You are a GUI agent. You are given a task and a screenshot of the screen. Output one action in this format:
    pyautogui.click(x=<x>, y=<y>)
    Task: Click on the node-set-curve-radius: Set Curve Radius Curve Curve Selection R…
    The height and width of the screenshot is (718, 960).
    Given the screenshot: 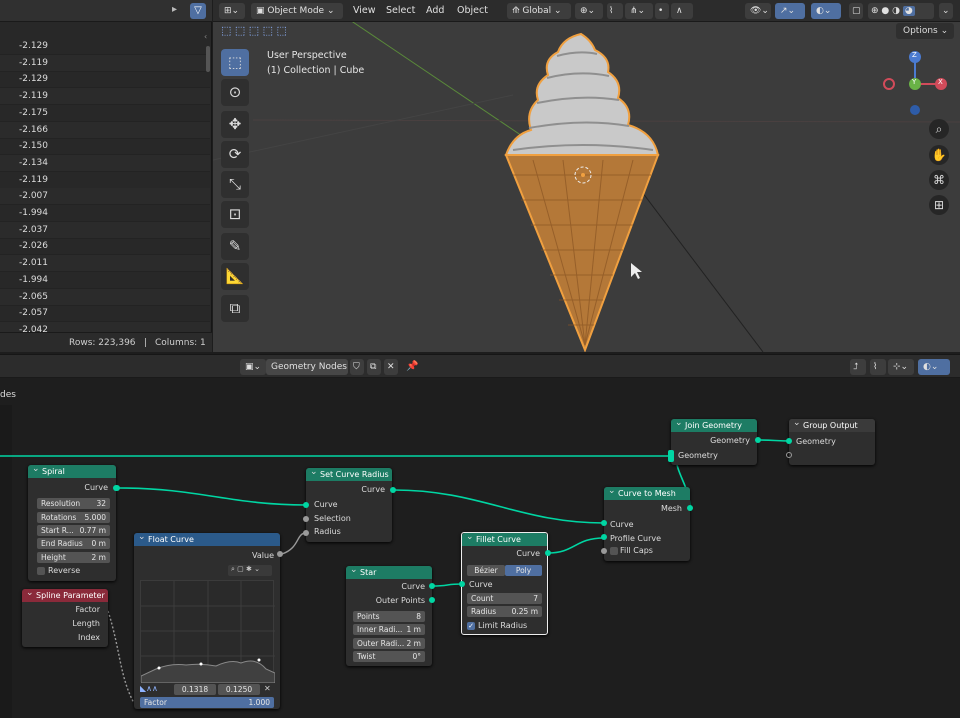 What is the action you would take?
    pyautogui.click(x=349, y=505)
    